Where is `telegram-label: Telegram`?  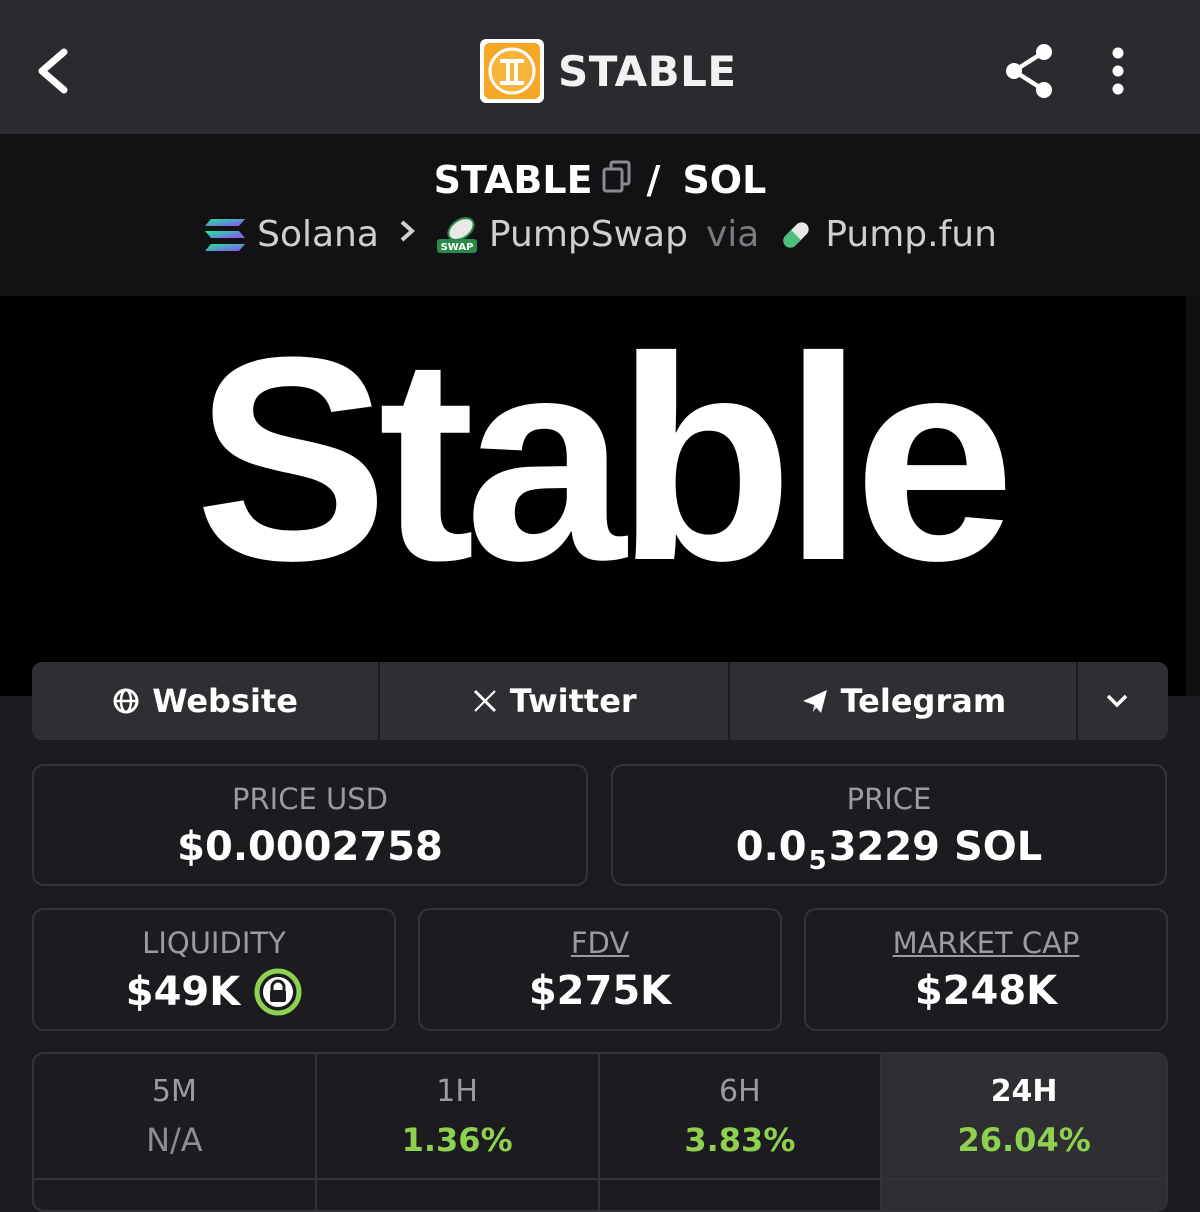 telegram-label: Telegram is located at coordinates (923, 701).